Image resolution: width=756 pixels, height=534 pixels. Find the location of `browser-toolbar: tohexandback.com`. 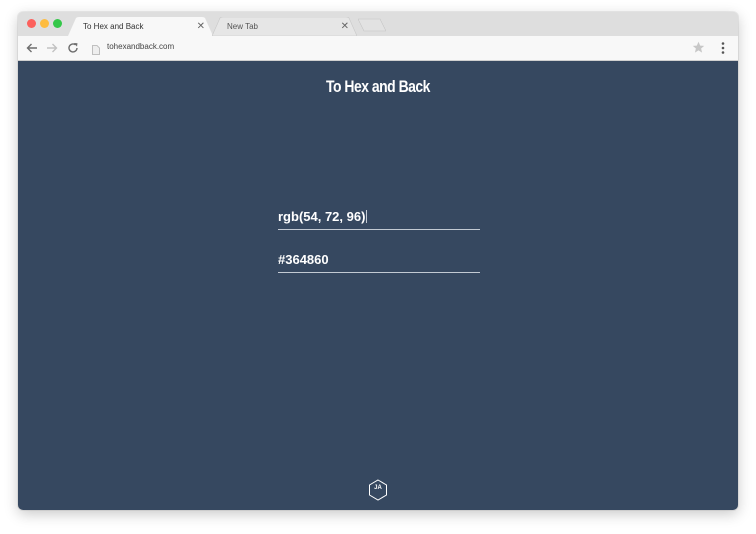

browser-toolbar: tohexandback.com is located at coordinates (378, 48).